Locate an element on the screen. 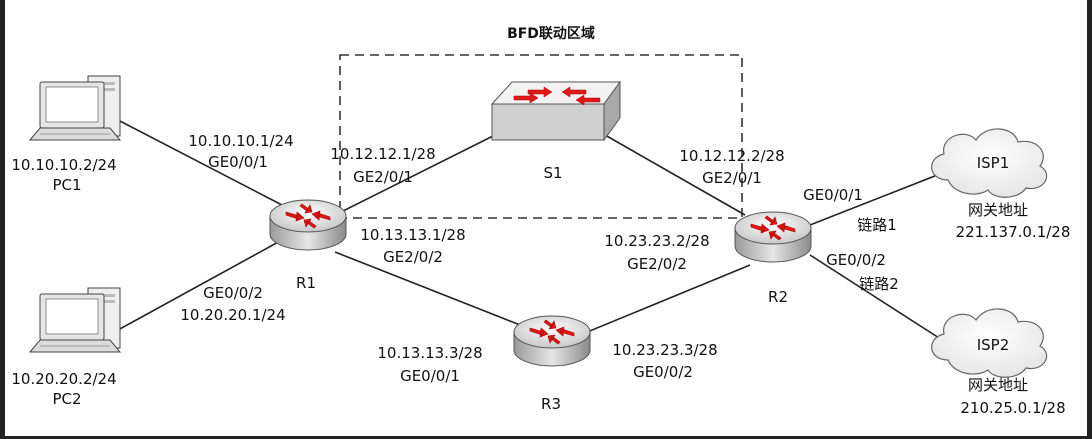  pc1-desktop-computer-icon is located at coordinates (75, 108).